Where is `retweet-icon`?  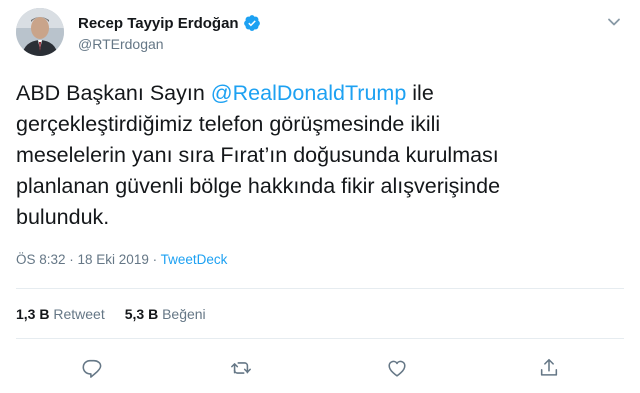
retweet-icon is located at coordinates (241, 368).